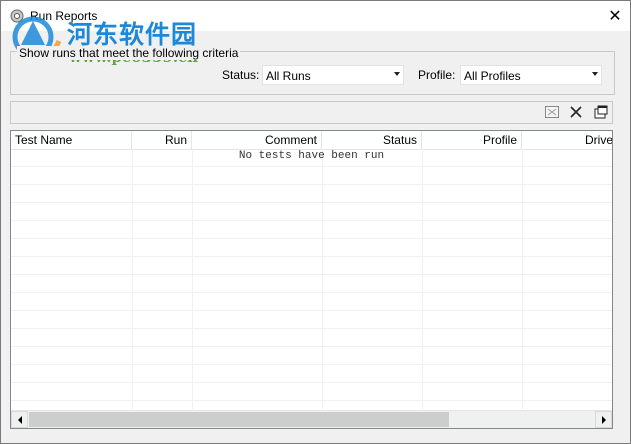  I want to click on window-title: Run Reports, so click(64, 16).